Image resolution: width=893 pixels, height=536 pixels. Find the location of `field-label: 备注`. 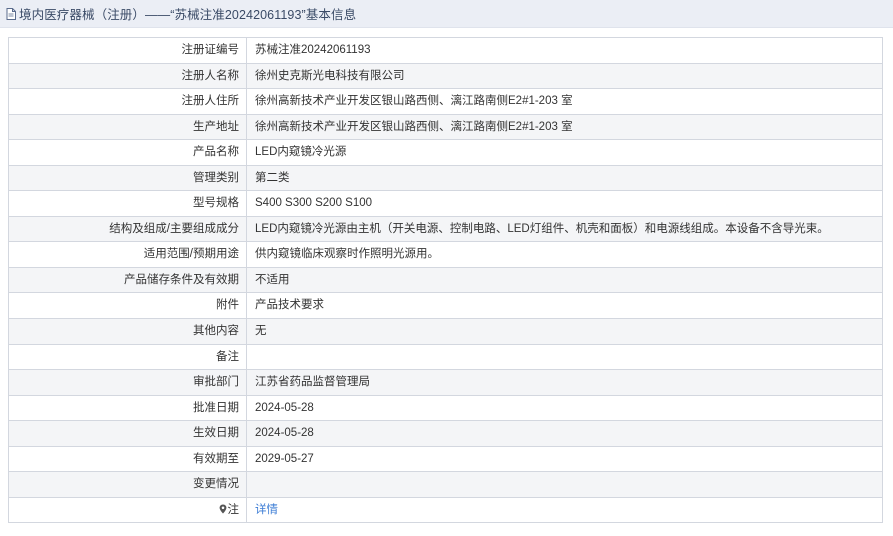

field-label: 备注 is located at coordinates (128, 357).